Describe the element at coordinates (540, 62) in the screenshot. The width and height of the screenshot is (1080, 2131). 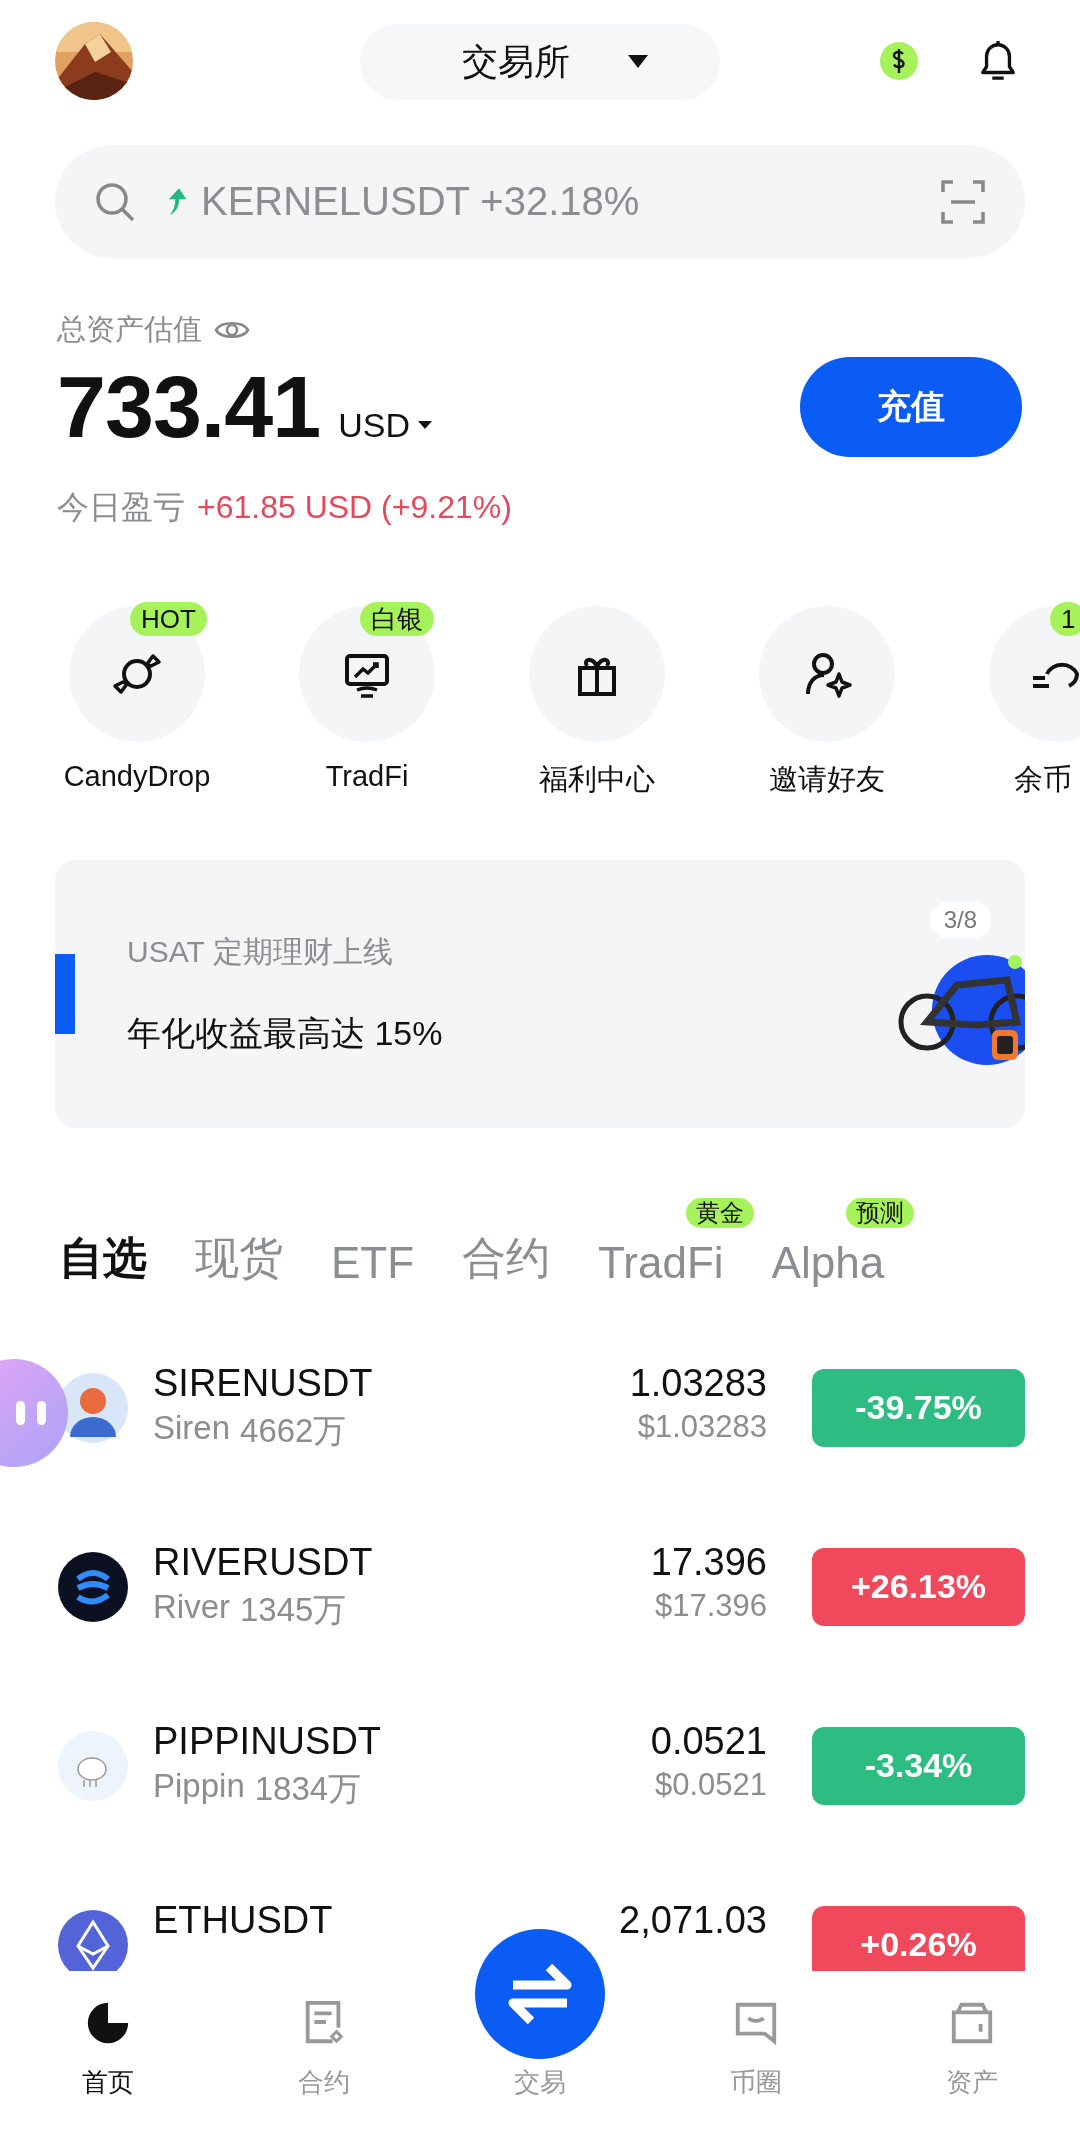
I see `exchange-selector: 交易所` at that location.